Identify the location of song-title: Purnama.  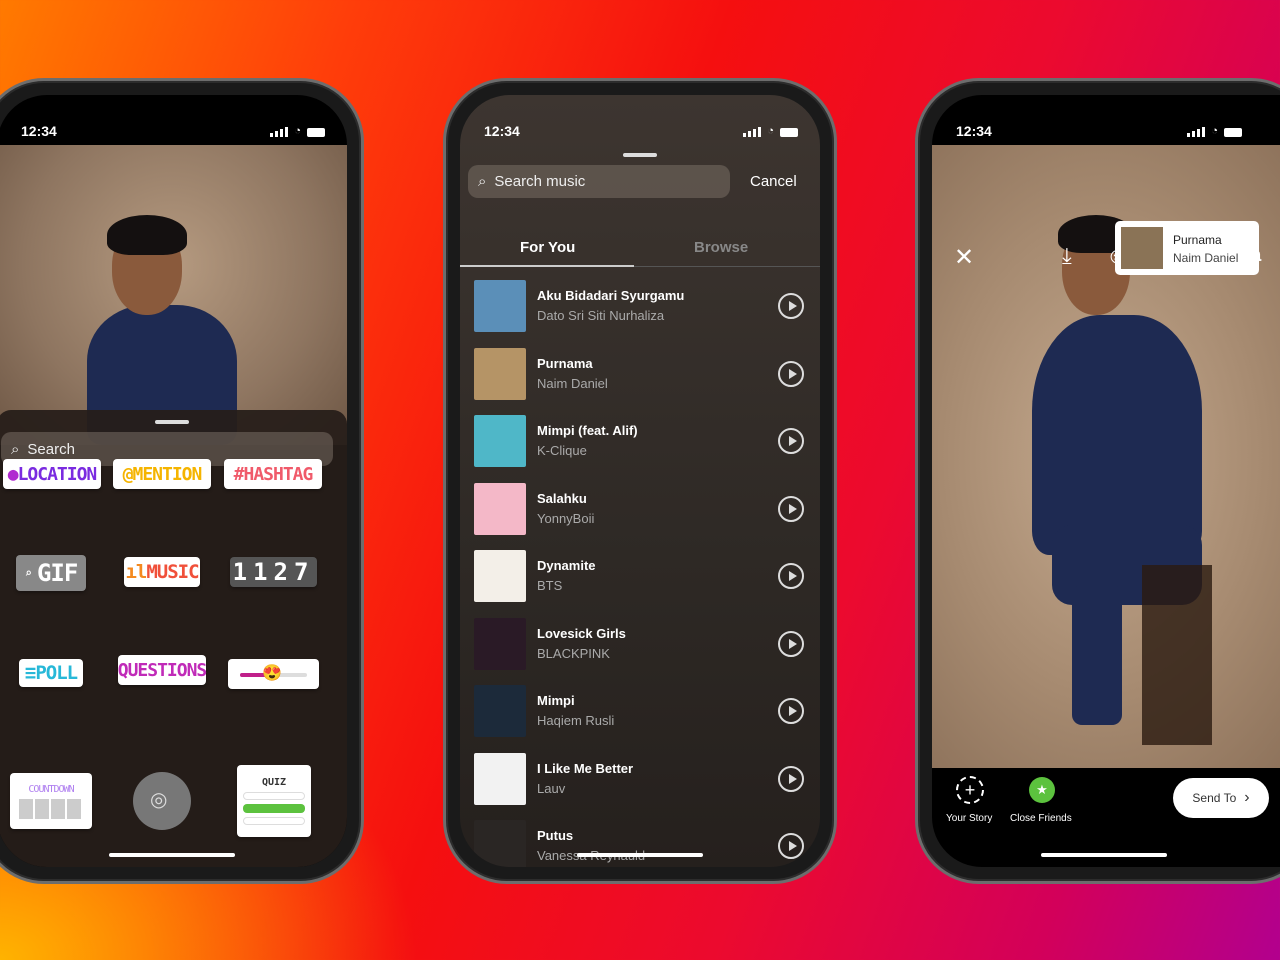
(565, 363).